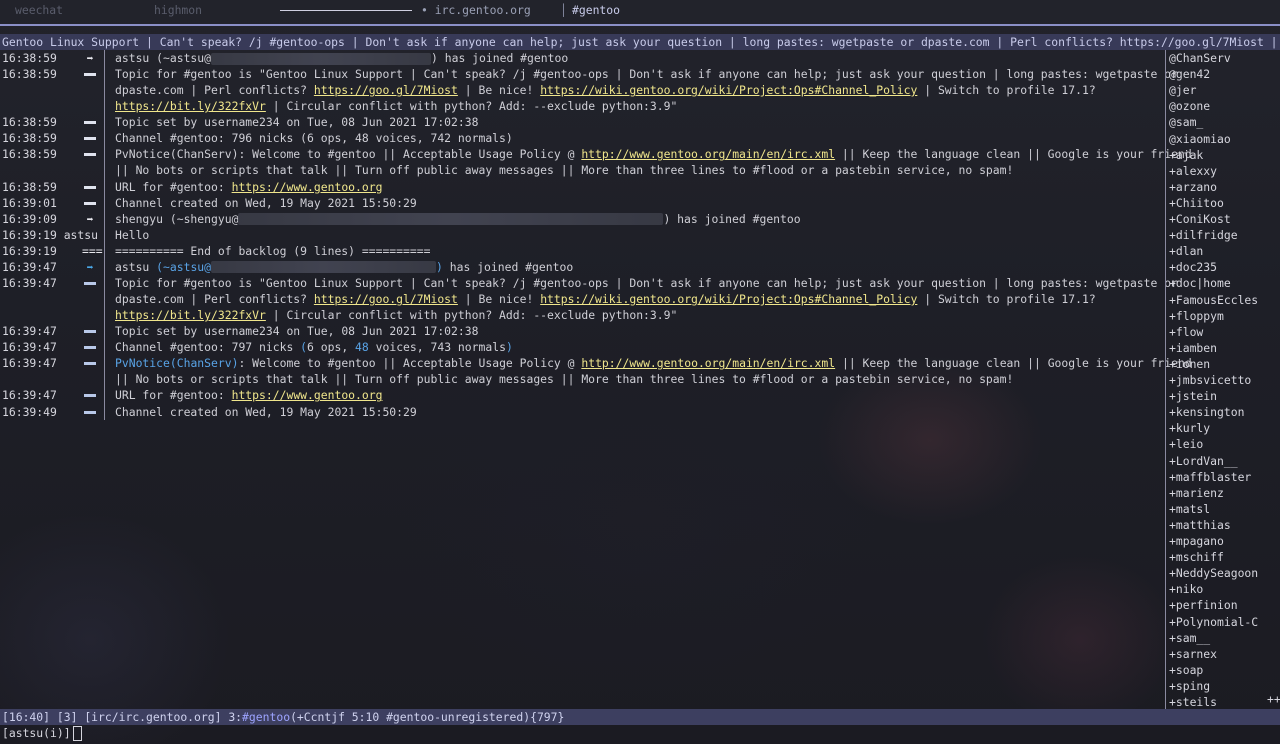 This screenshot has width=1280, height=744. I want to click on tab-highmon: highmon, so click(178, 10).